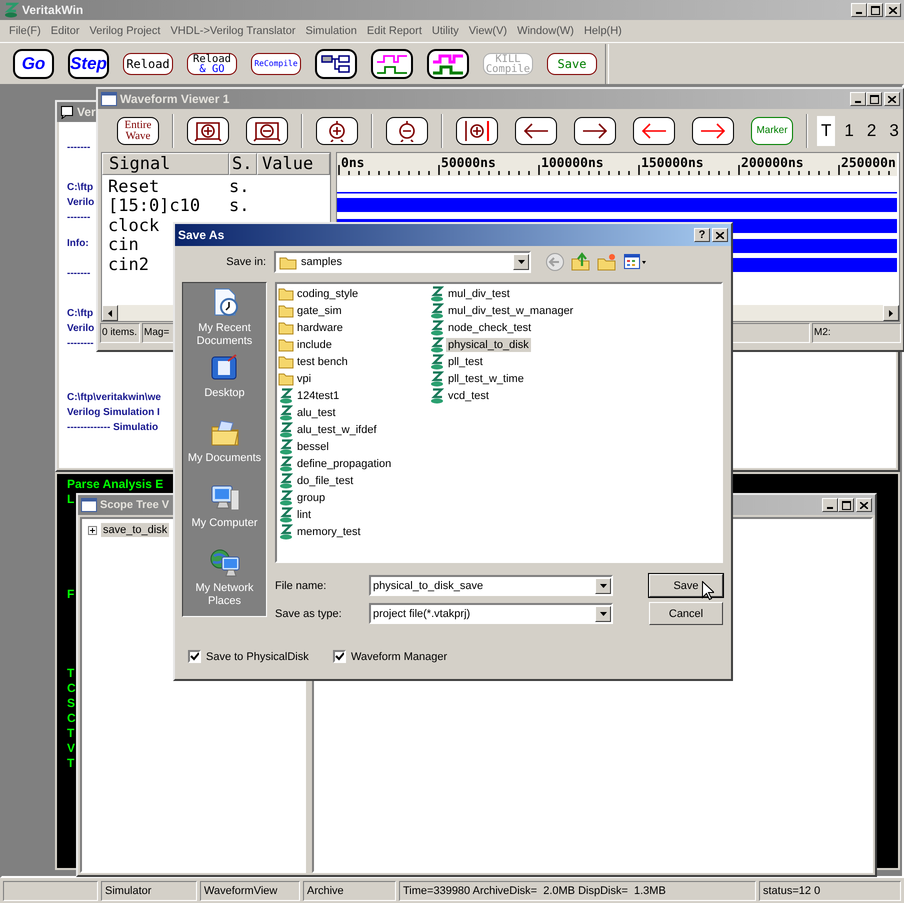  Describe the element at coordinates (224, 384) in the screenshot. I see `place-item: Desktop` at that location.